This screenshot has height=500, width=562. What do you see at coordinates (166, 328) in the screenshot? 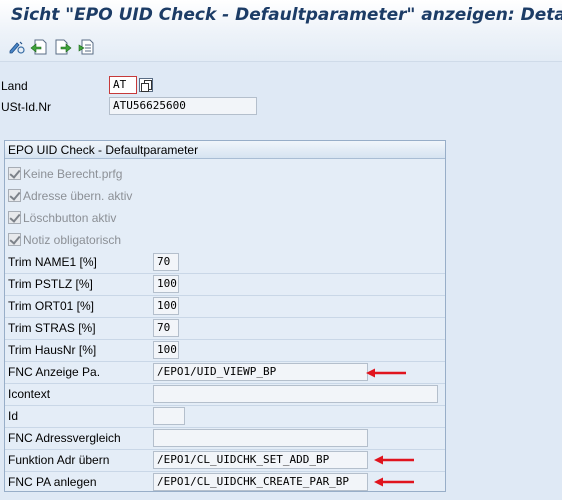
I see `trim-stras-field: 70` at bounding box center [166, 328].